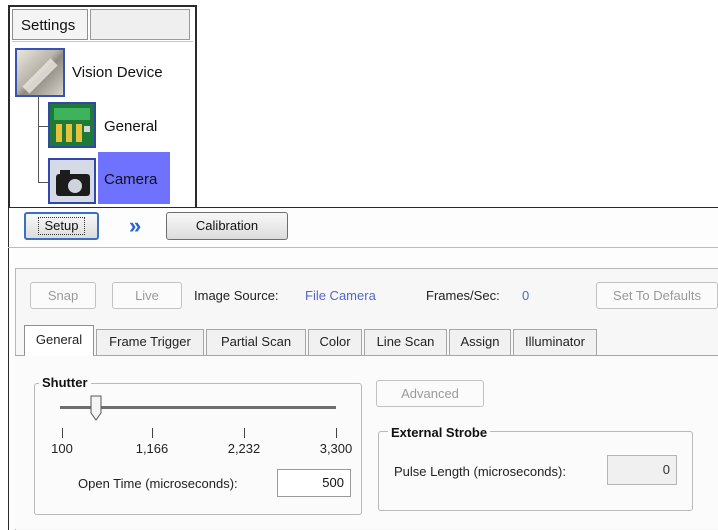 The width and height of the screenshot is (718, 530). Describe the element at coordinates (142, 226) in the screenshot. I see `double-chevron-right-icon: »` at that location.